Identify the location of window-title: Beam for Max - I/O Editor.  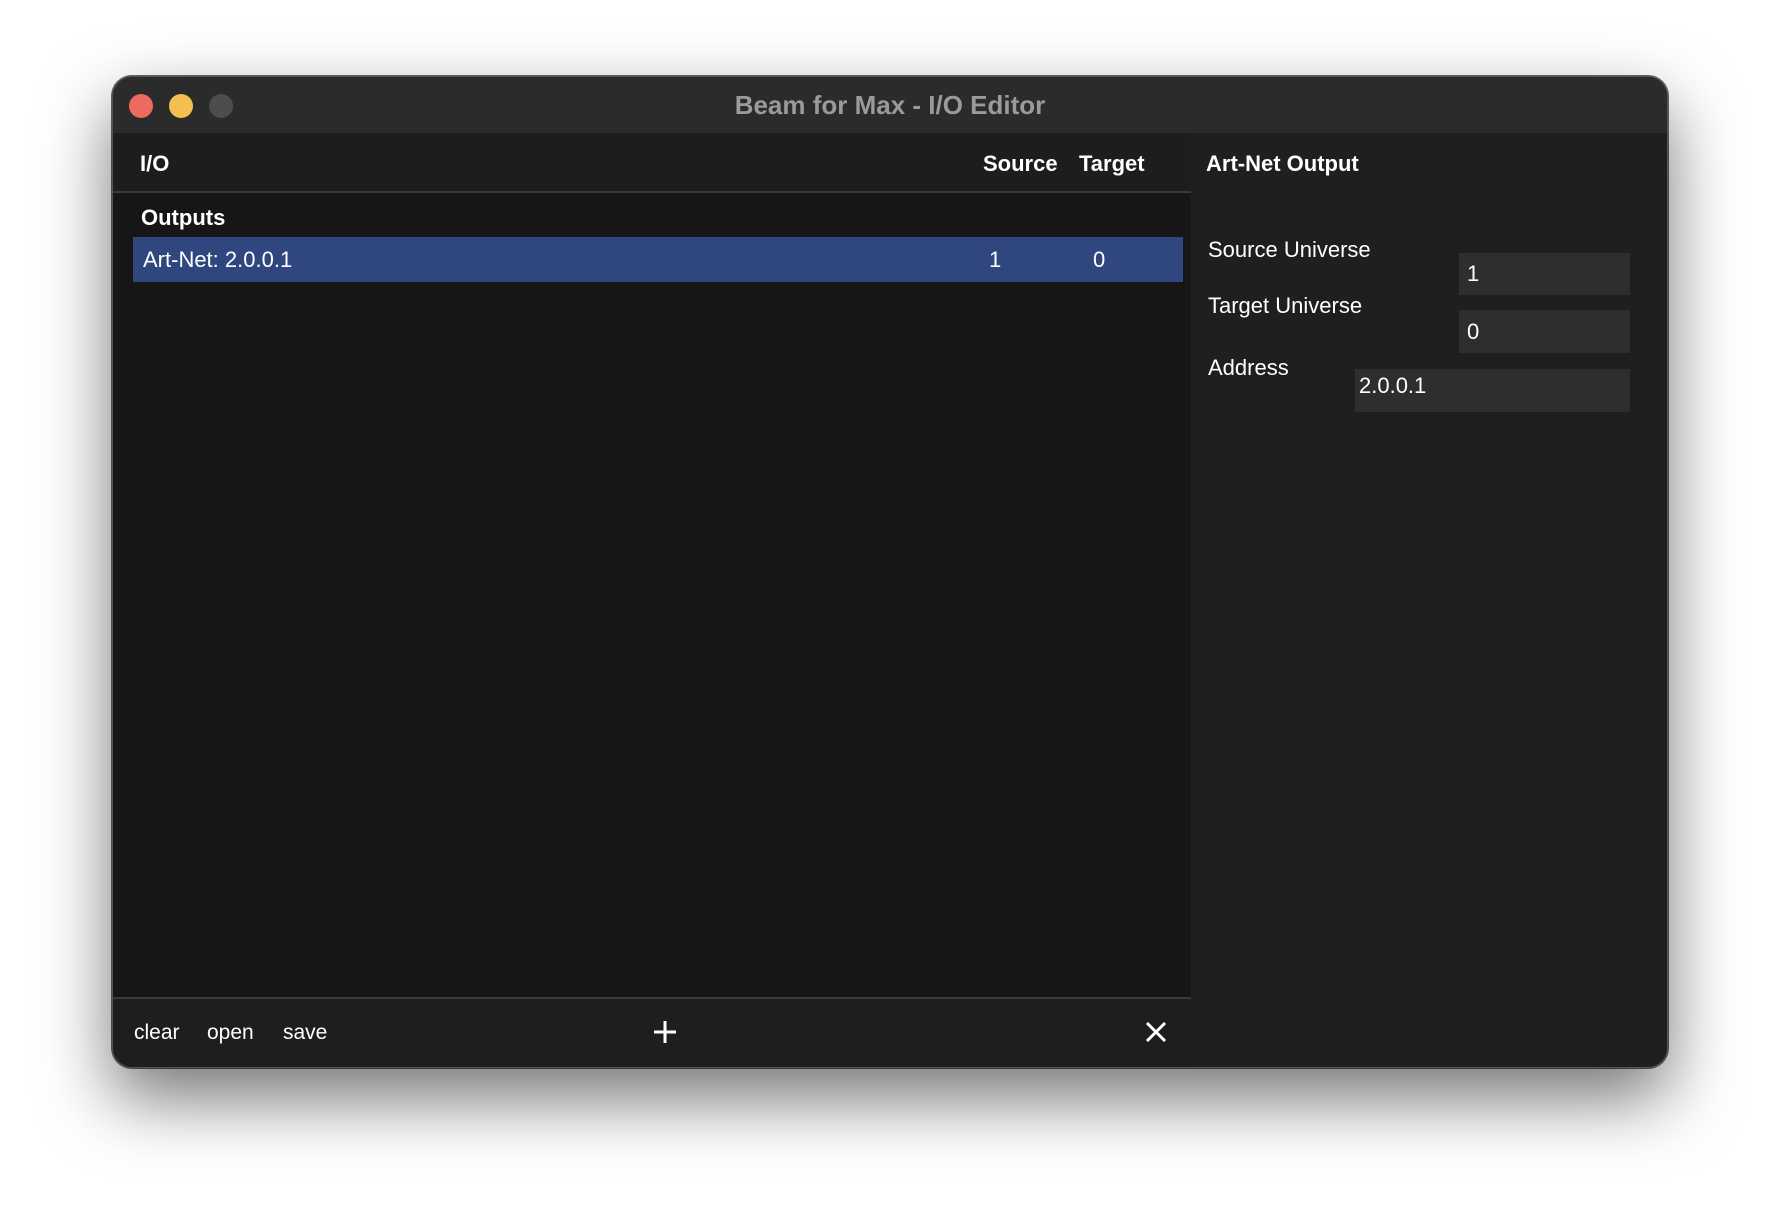
(890, 105).